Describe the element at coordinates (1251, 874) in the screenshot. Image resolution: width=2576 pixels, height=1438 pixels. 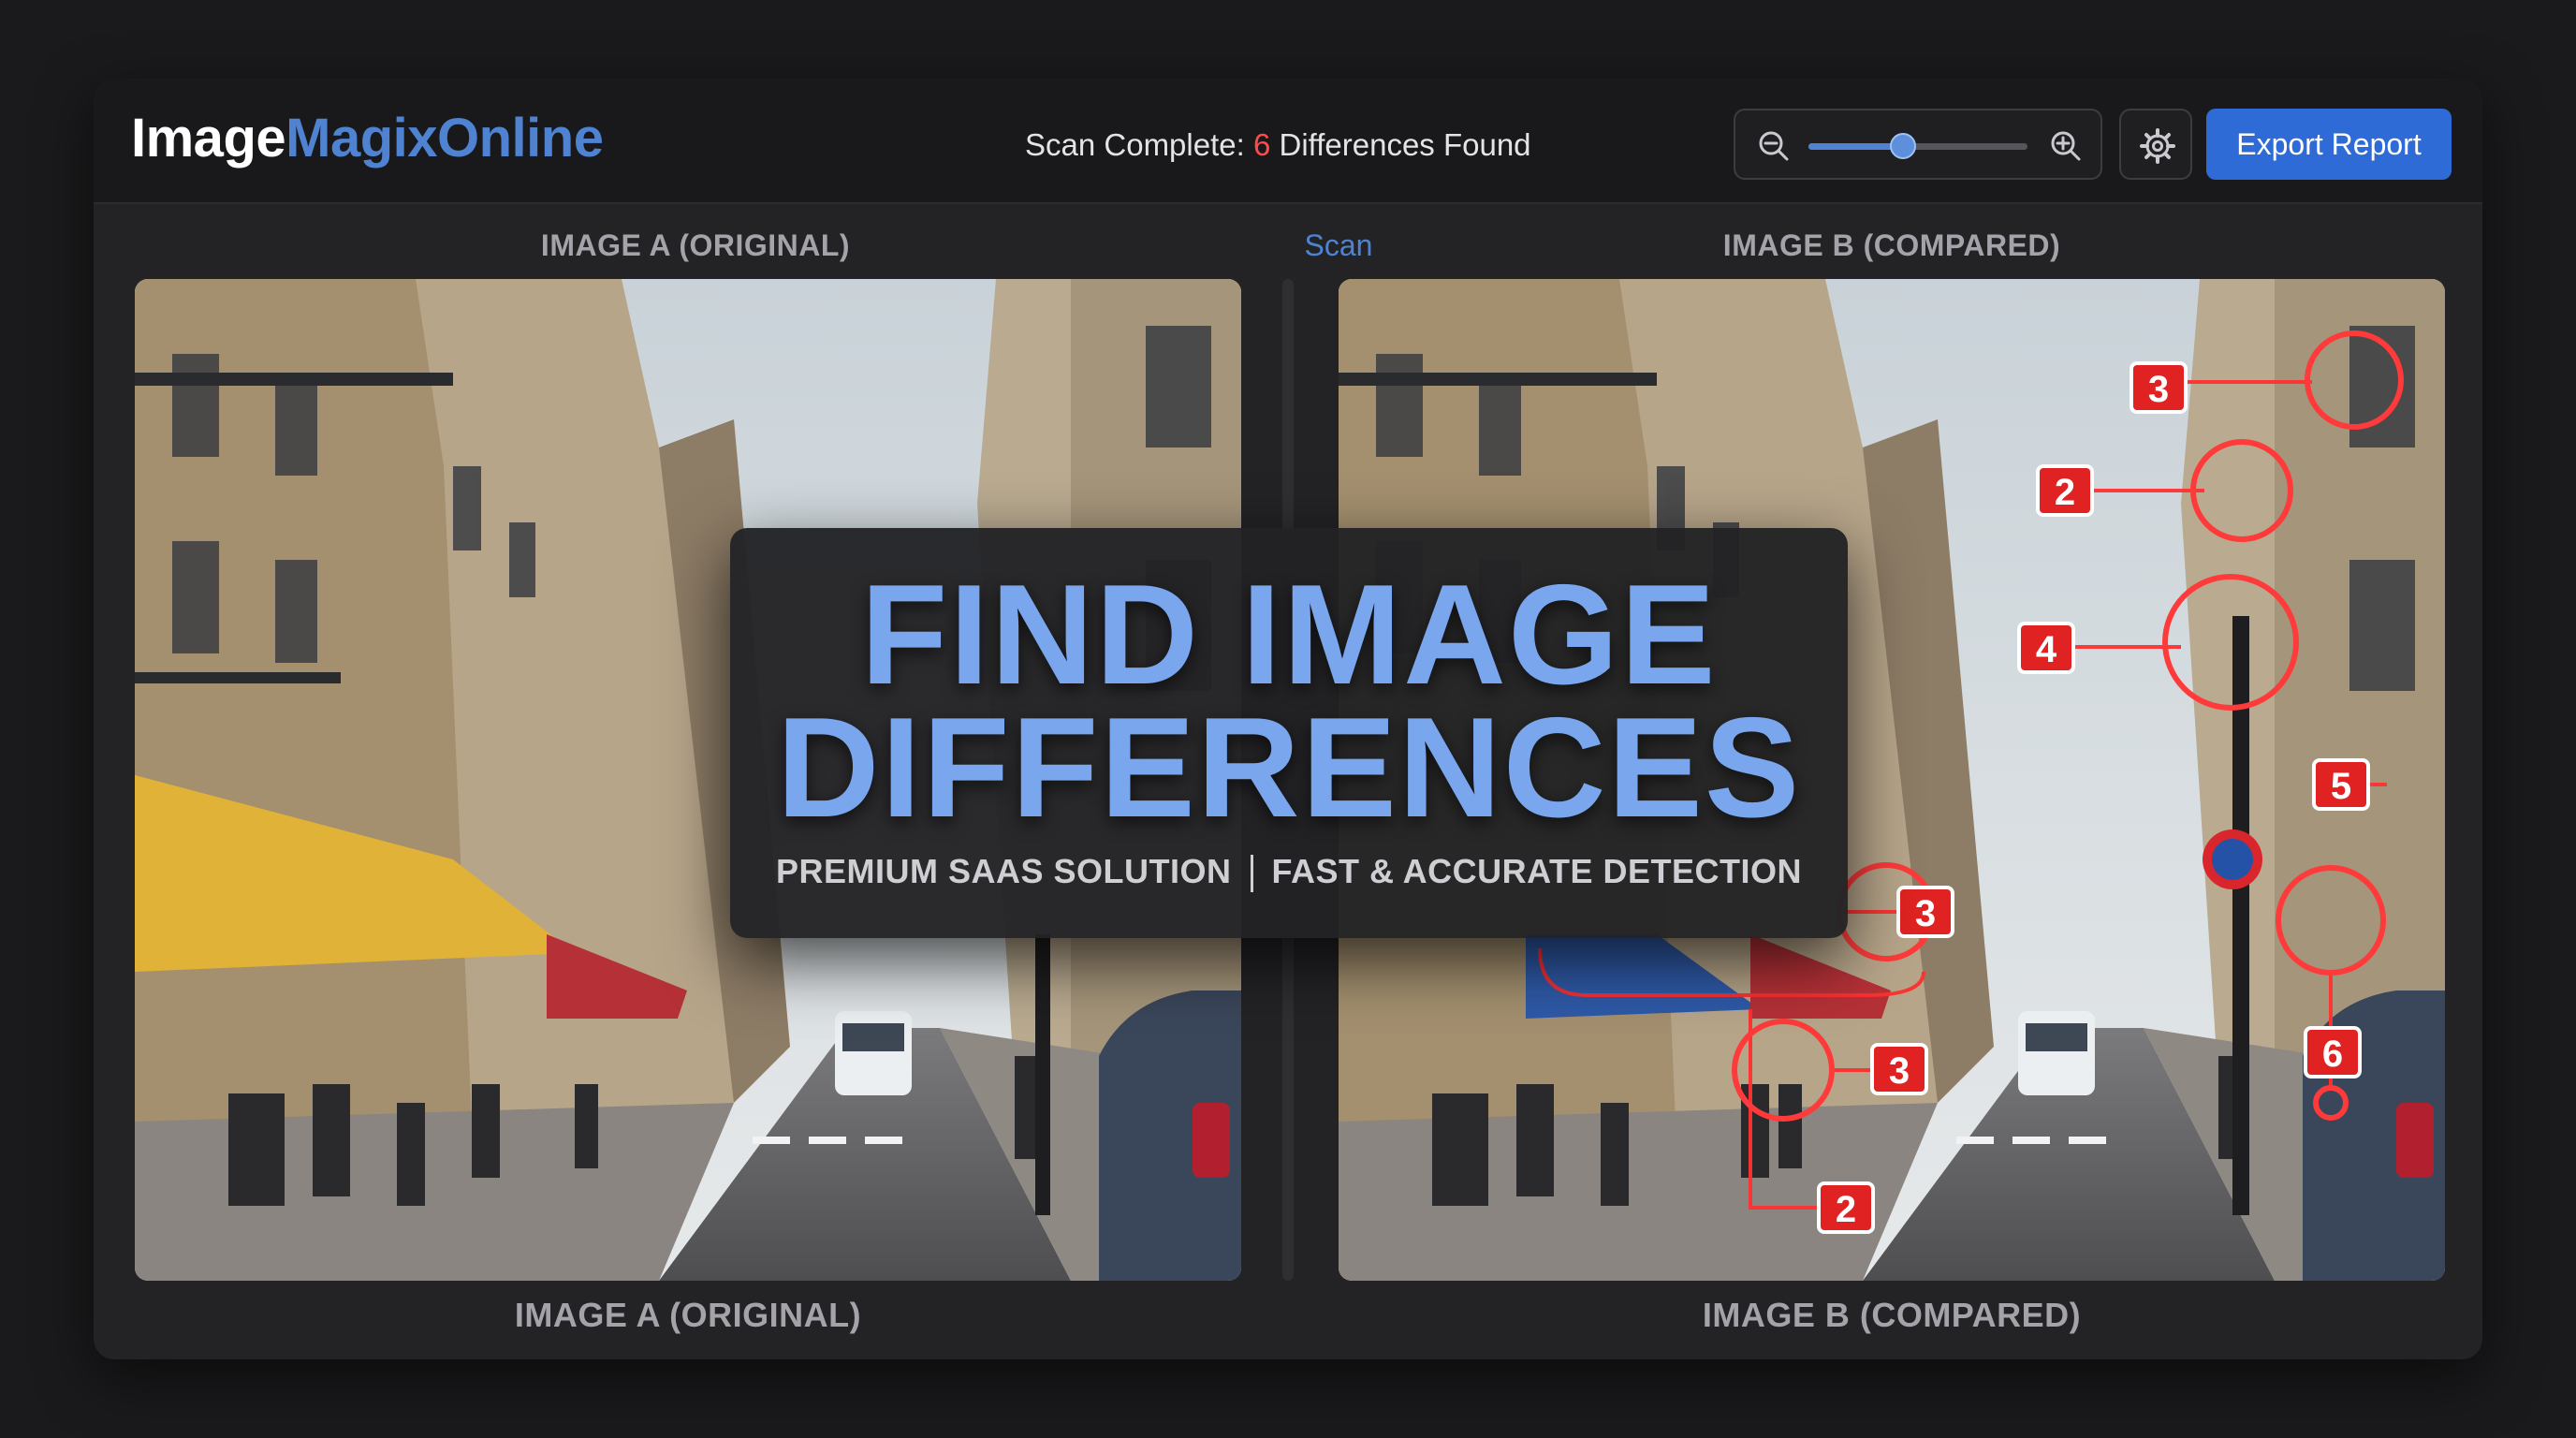
I see `hero-subtitle-separator` at that location.